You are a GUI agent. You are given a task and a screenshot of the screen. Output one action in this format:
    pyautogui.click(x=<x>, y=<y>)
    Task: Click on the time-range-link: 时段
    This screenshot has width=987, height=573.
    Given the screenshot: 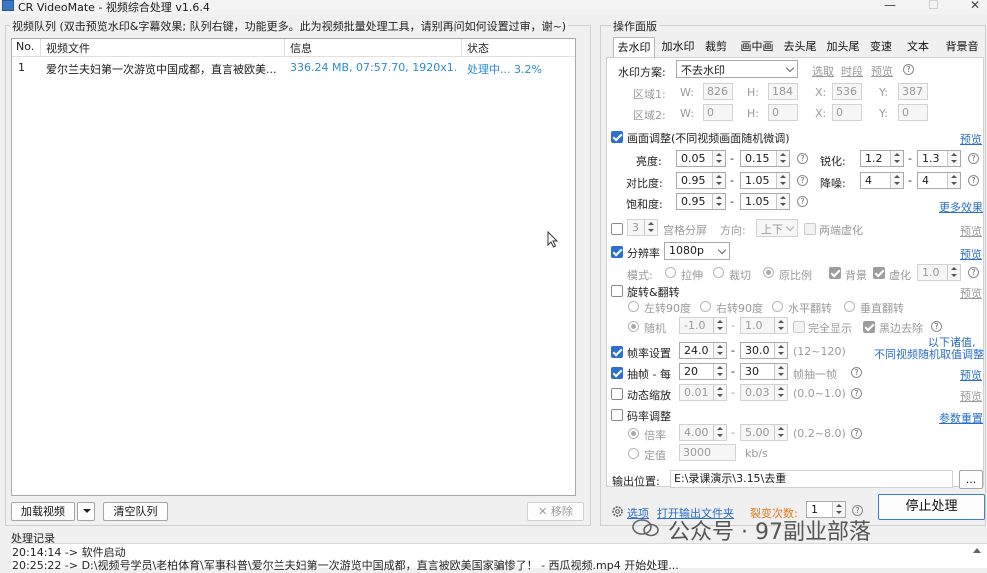 What is the action you would take?
    pyautogui.click(x=852, y=71)
    